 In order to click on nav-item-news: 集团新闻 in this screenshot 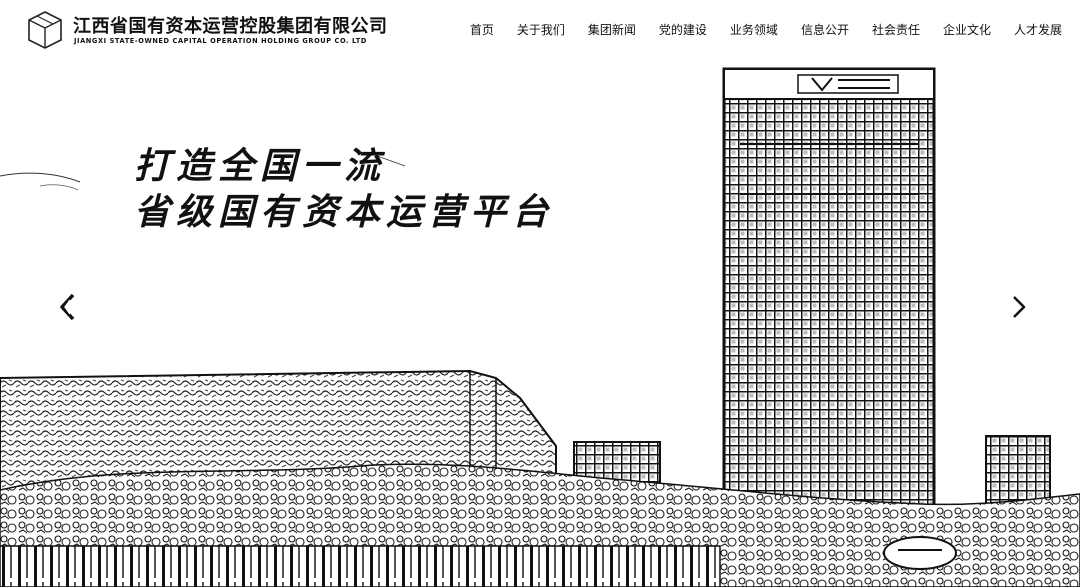, I will do `click(612, 29)`.